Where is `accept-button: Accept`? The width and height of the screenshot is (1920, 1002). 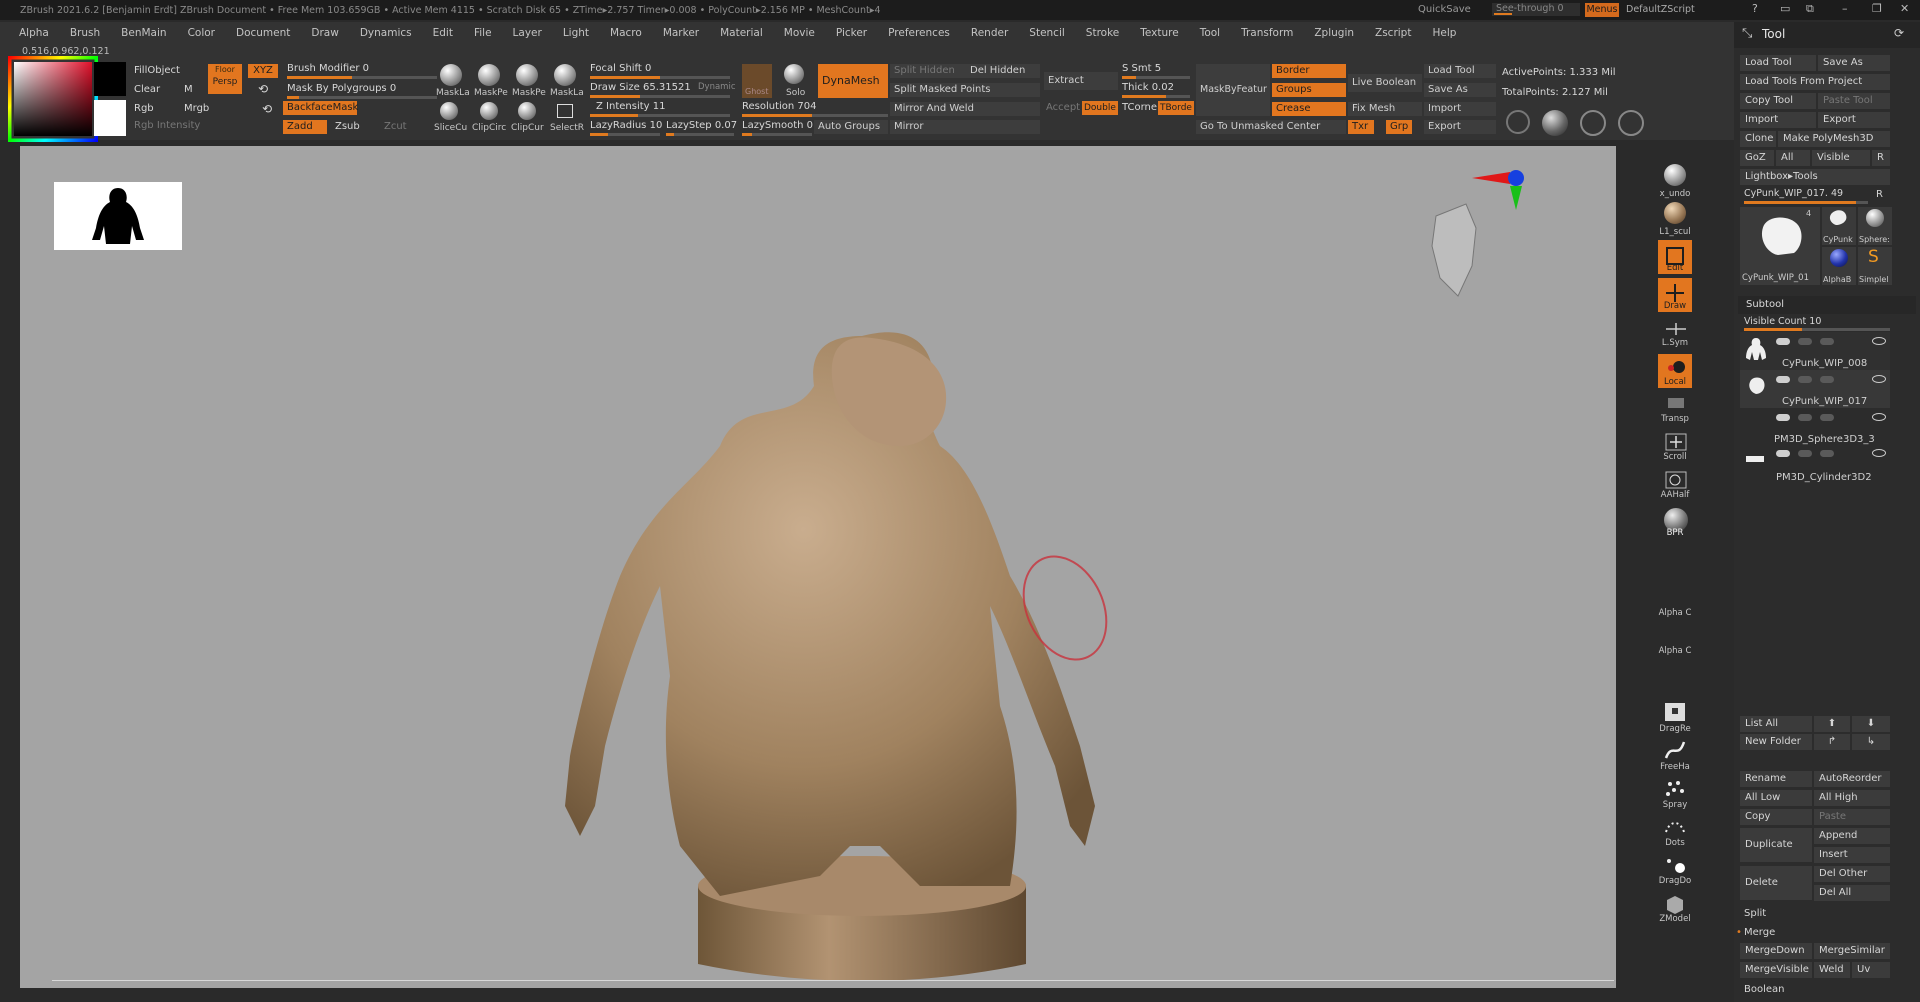
accept-button: Accept is located at coordinates (1063, 107).